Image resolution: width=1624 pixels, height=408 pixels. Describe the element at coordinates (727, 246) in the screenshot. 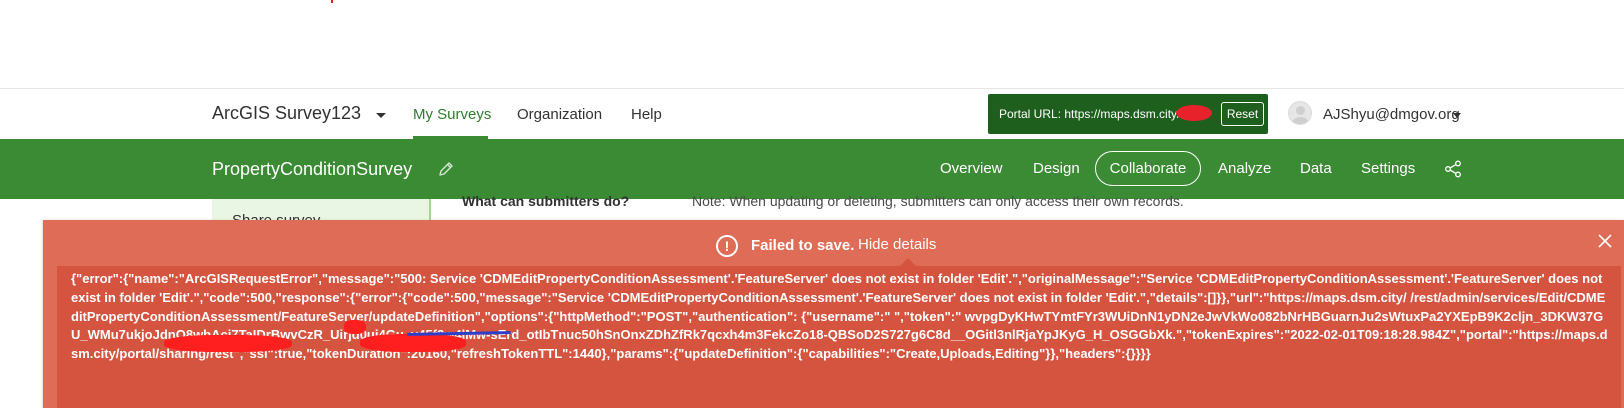

I see `alert-circle-icon: !` at that location.